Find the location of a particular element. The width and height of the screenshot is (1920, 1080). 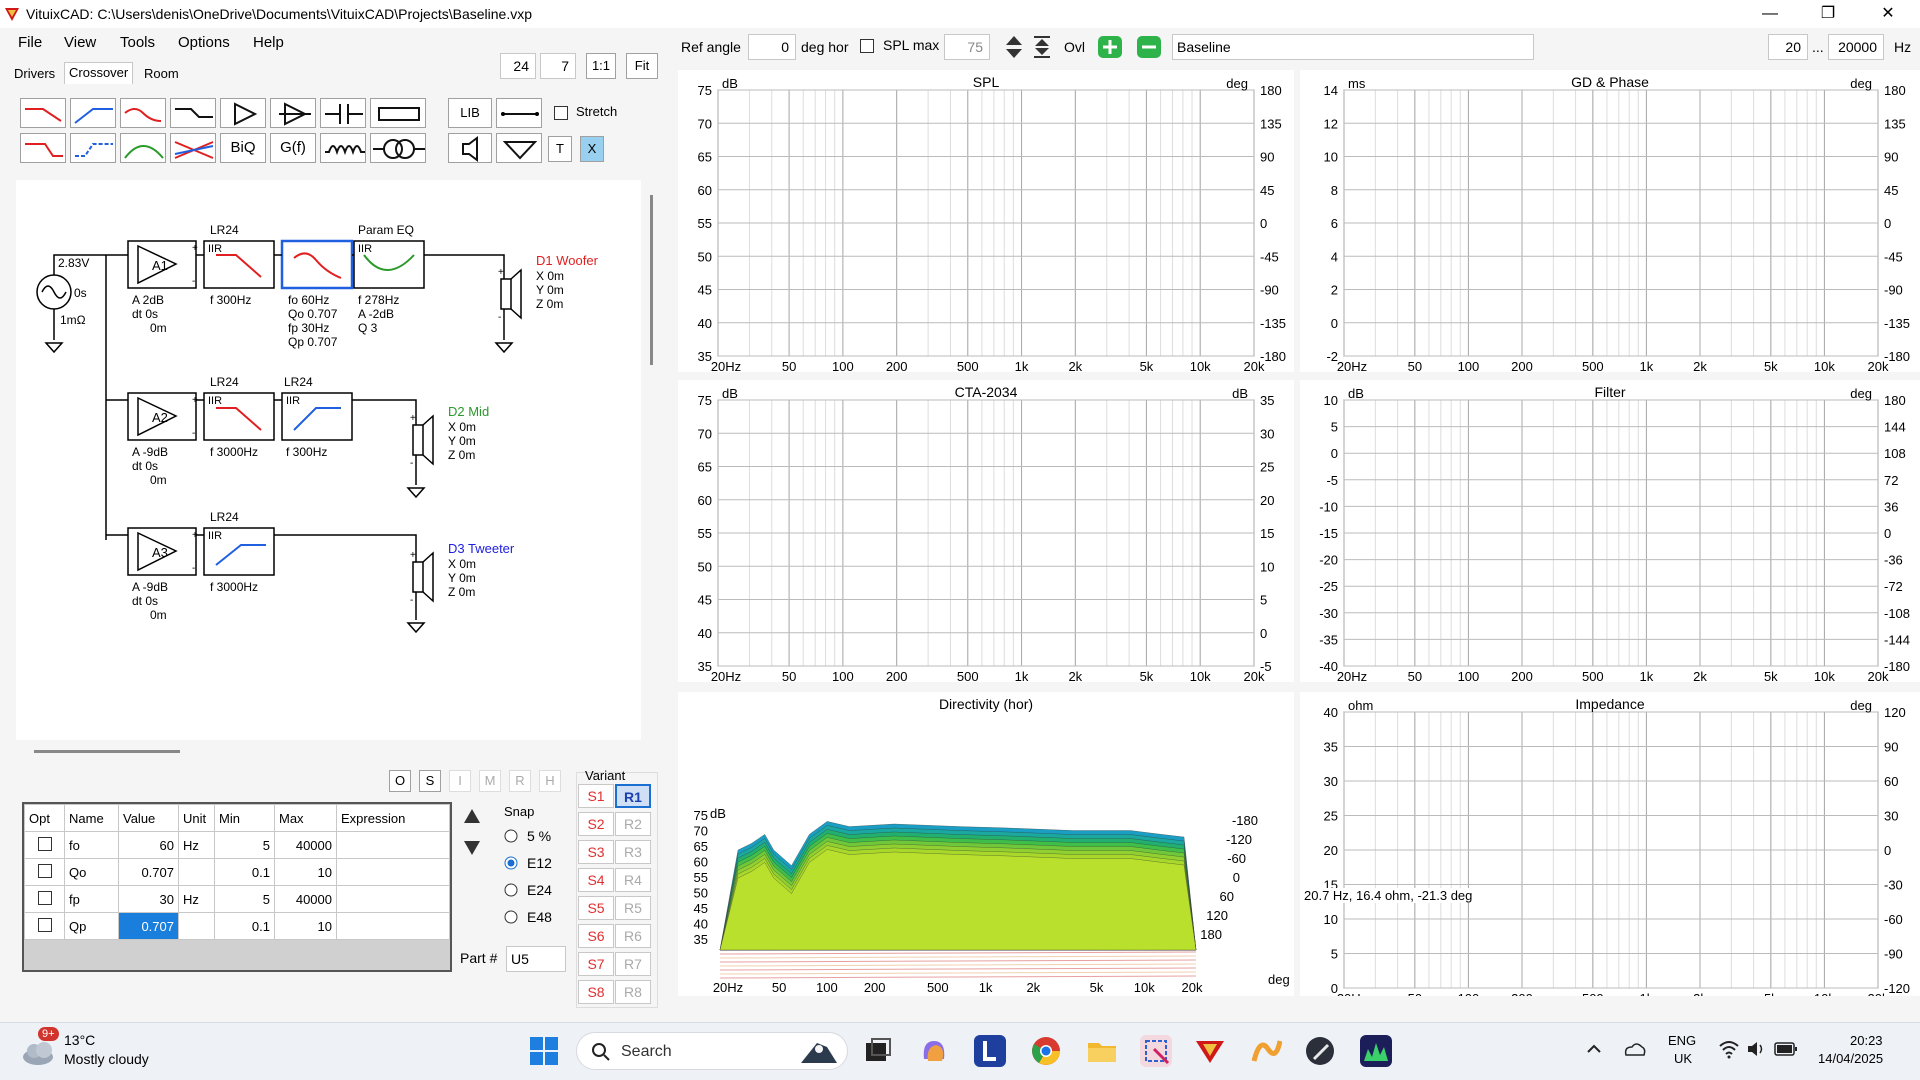

highpass-tool-button is located at coordinates (93, 113).